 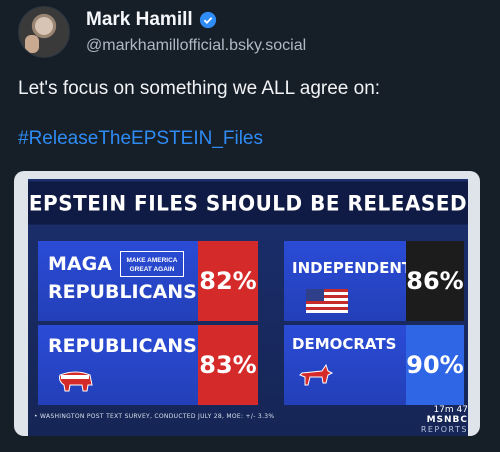 I want to click on independents-percent: 86%, so click(x=435, y=281).